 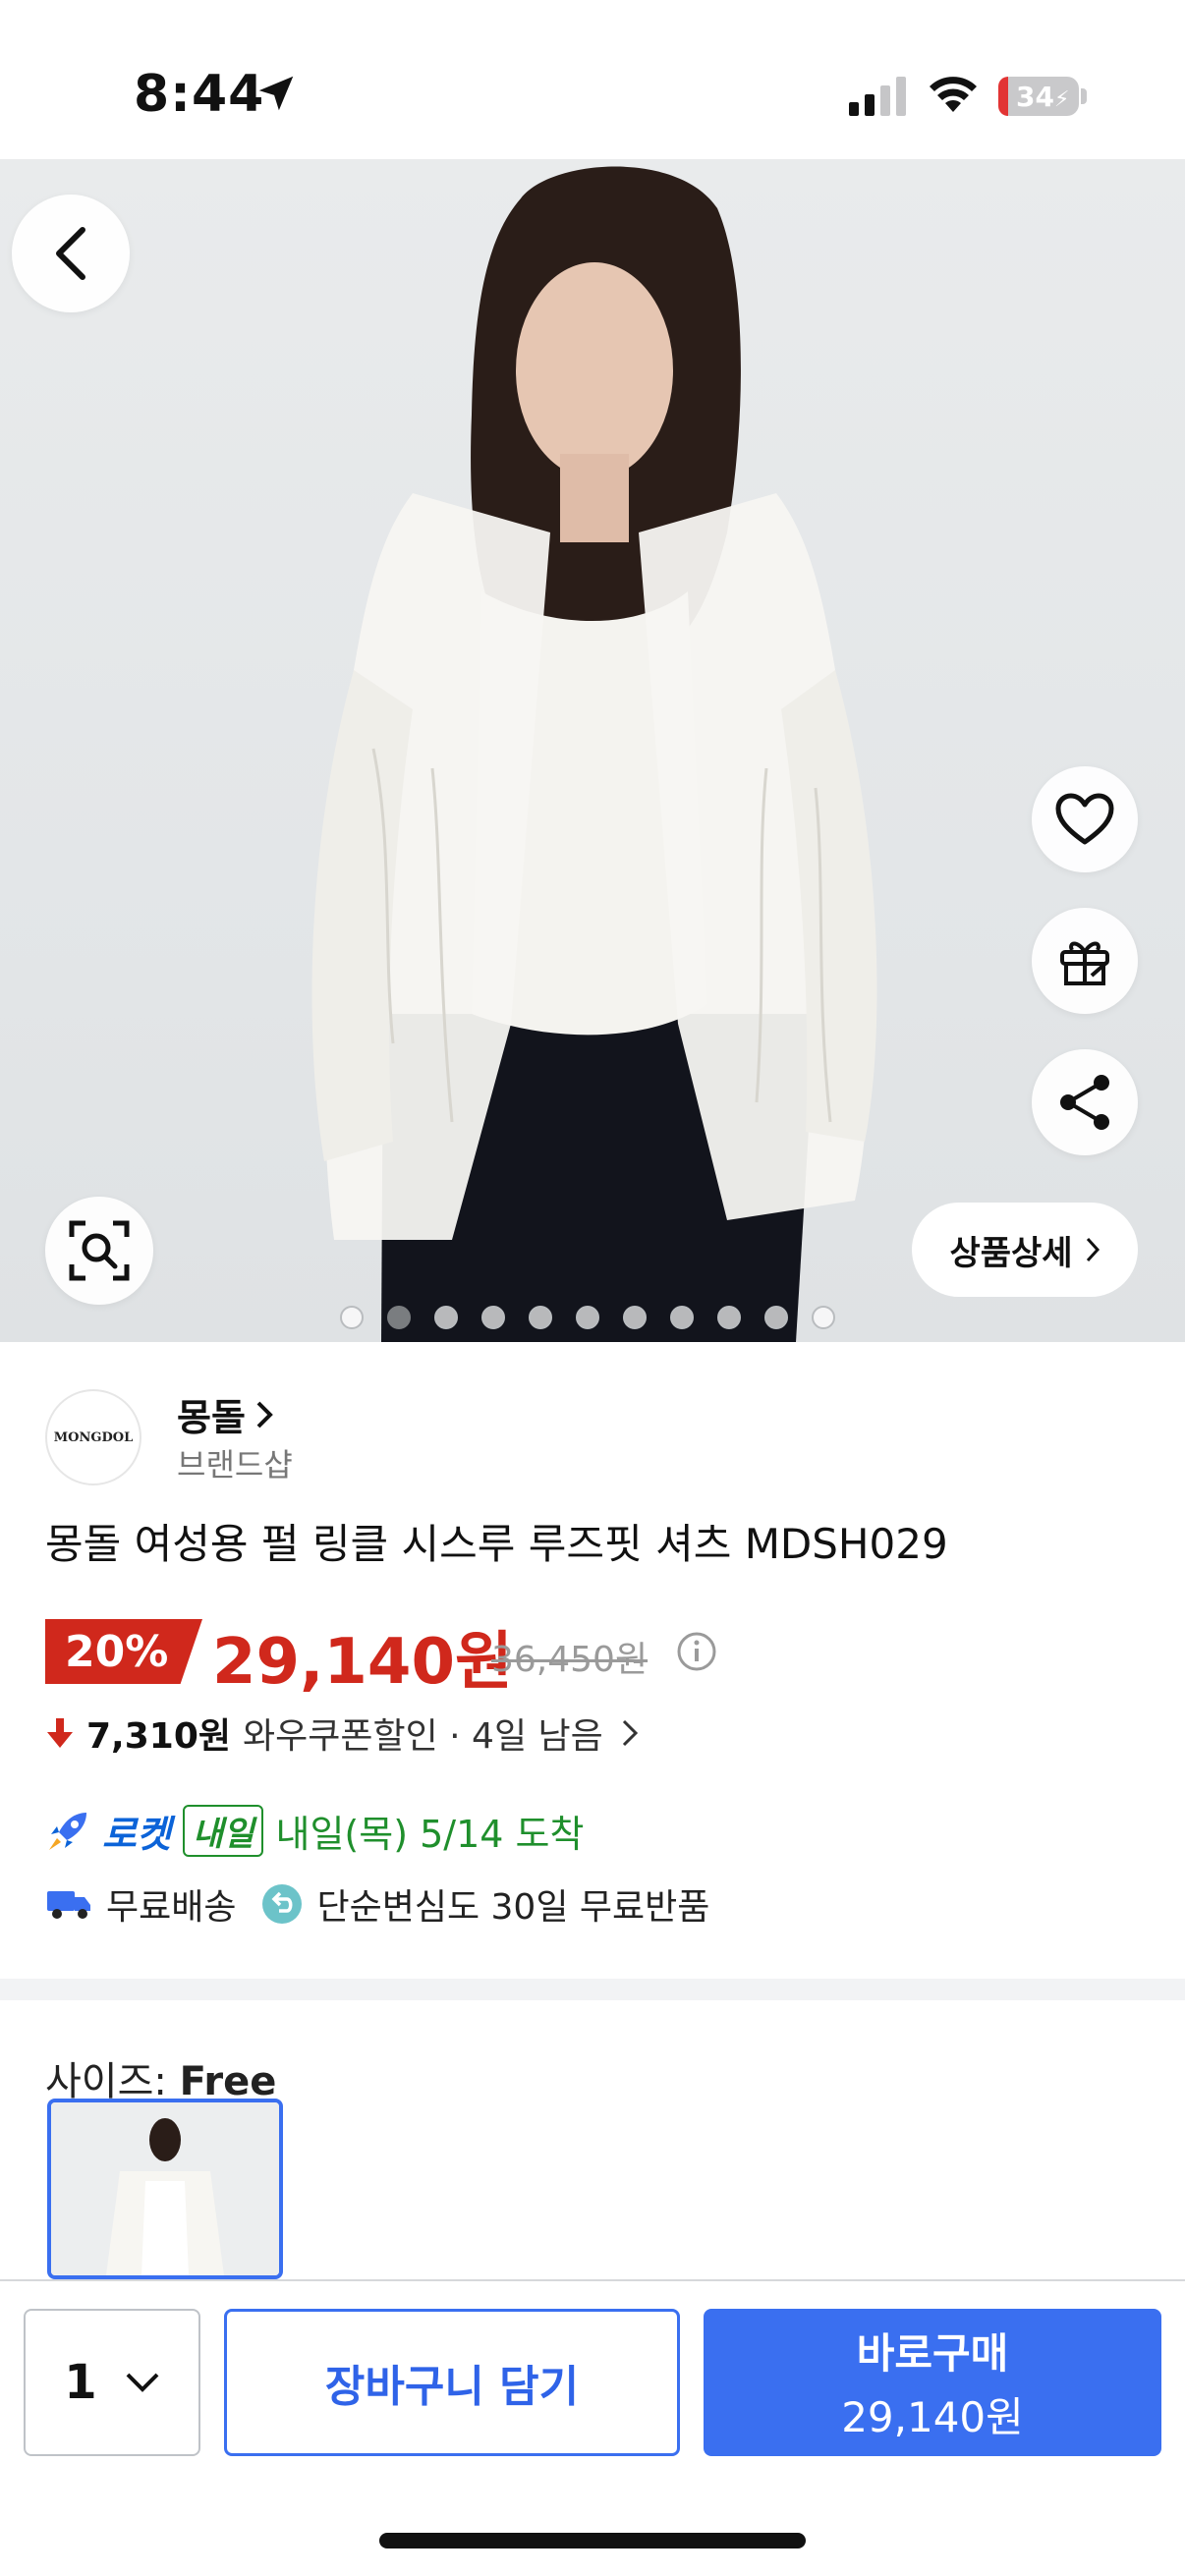 I want to click on return-icon, so click(x=283, y=1904).